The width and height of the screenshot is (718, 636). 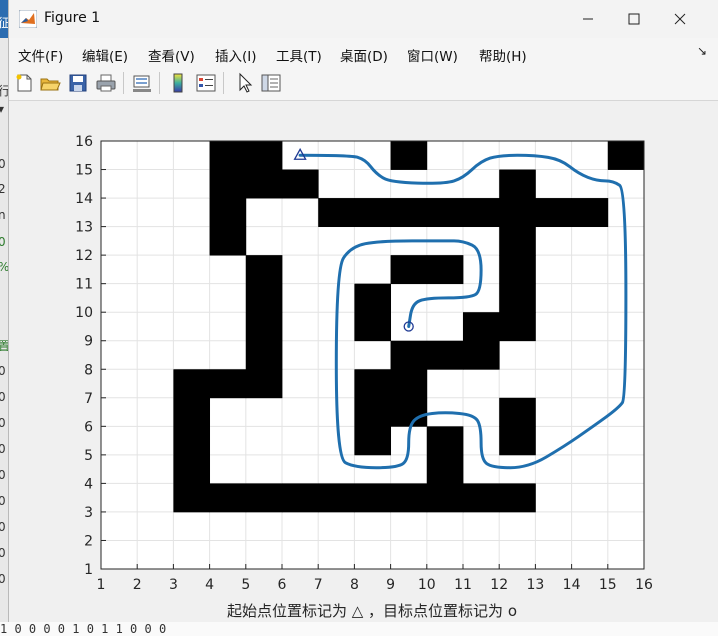 What do you see at coordinates (209, 585) in the screenshot?
I see `x-tick-label: 4` at bounding box center [209, 585].